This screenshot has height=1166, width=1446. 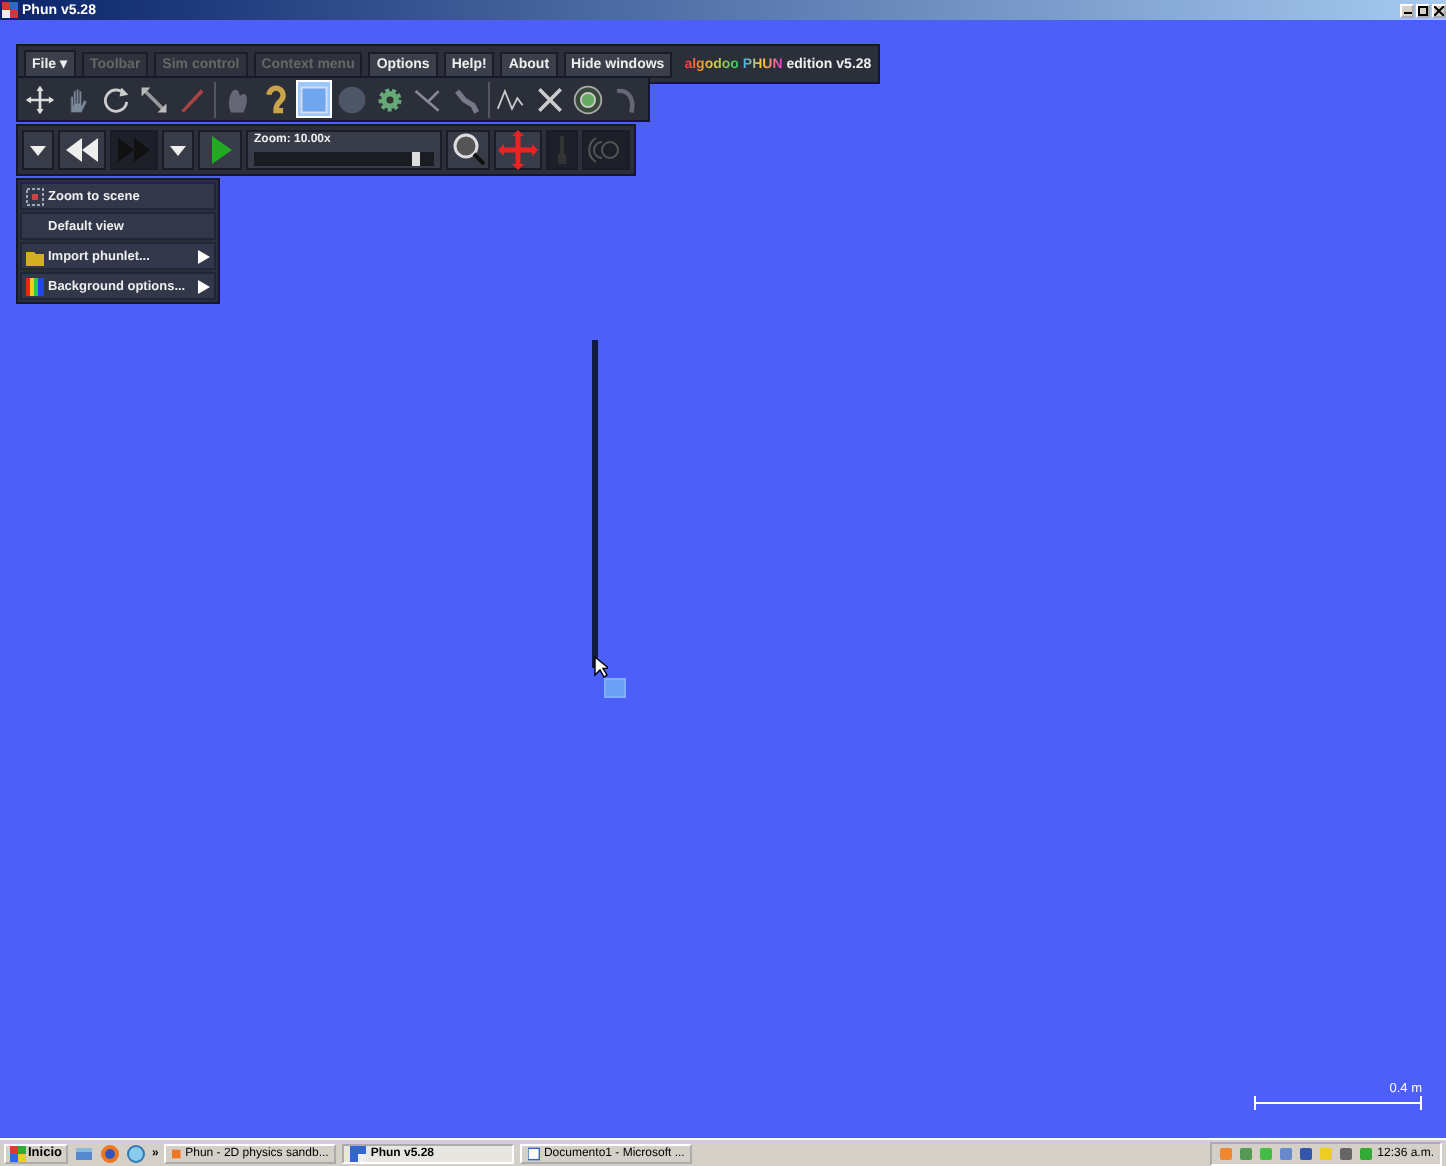 I want to click on rewind-button, so click(x=82, y=150).